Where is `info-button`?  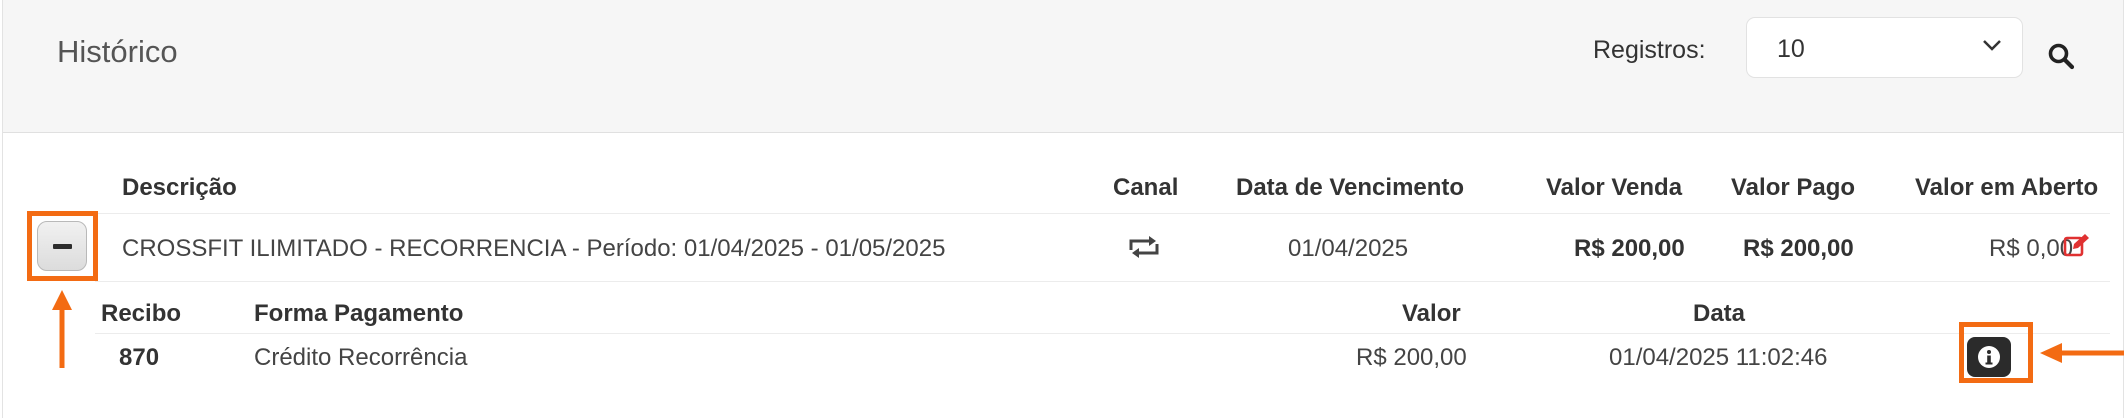 info-button is located at coordinates (1989, 357).